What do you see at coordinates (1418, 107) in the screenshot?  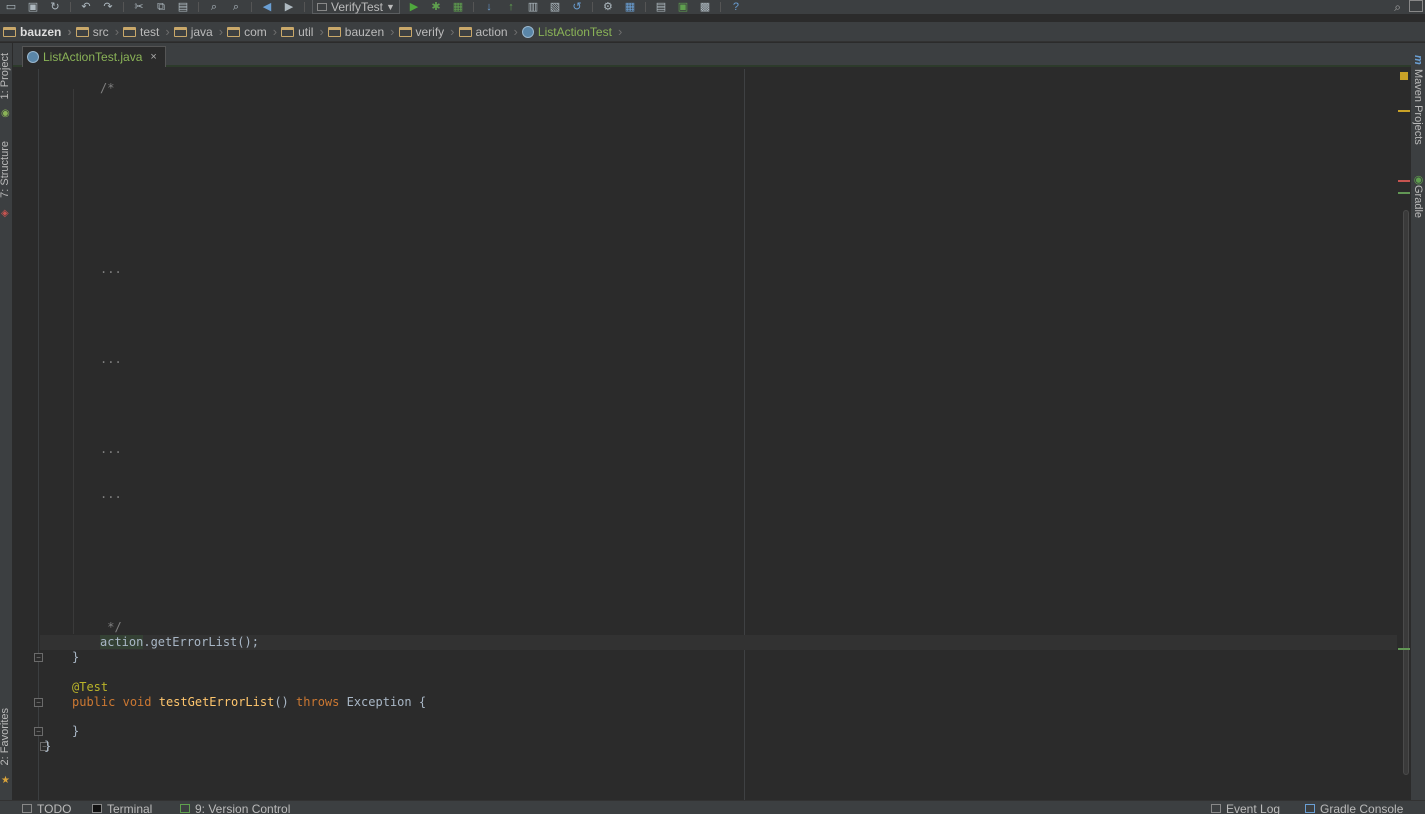 I see `tool-window-maven: Maven Projects` at bounding box center [1418, 107].